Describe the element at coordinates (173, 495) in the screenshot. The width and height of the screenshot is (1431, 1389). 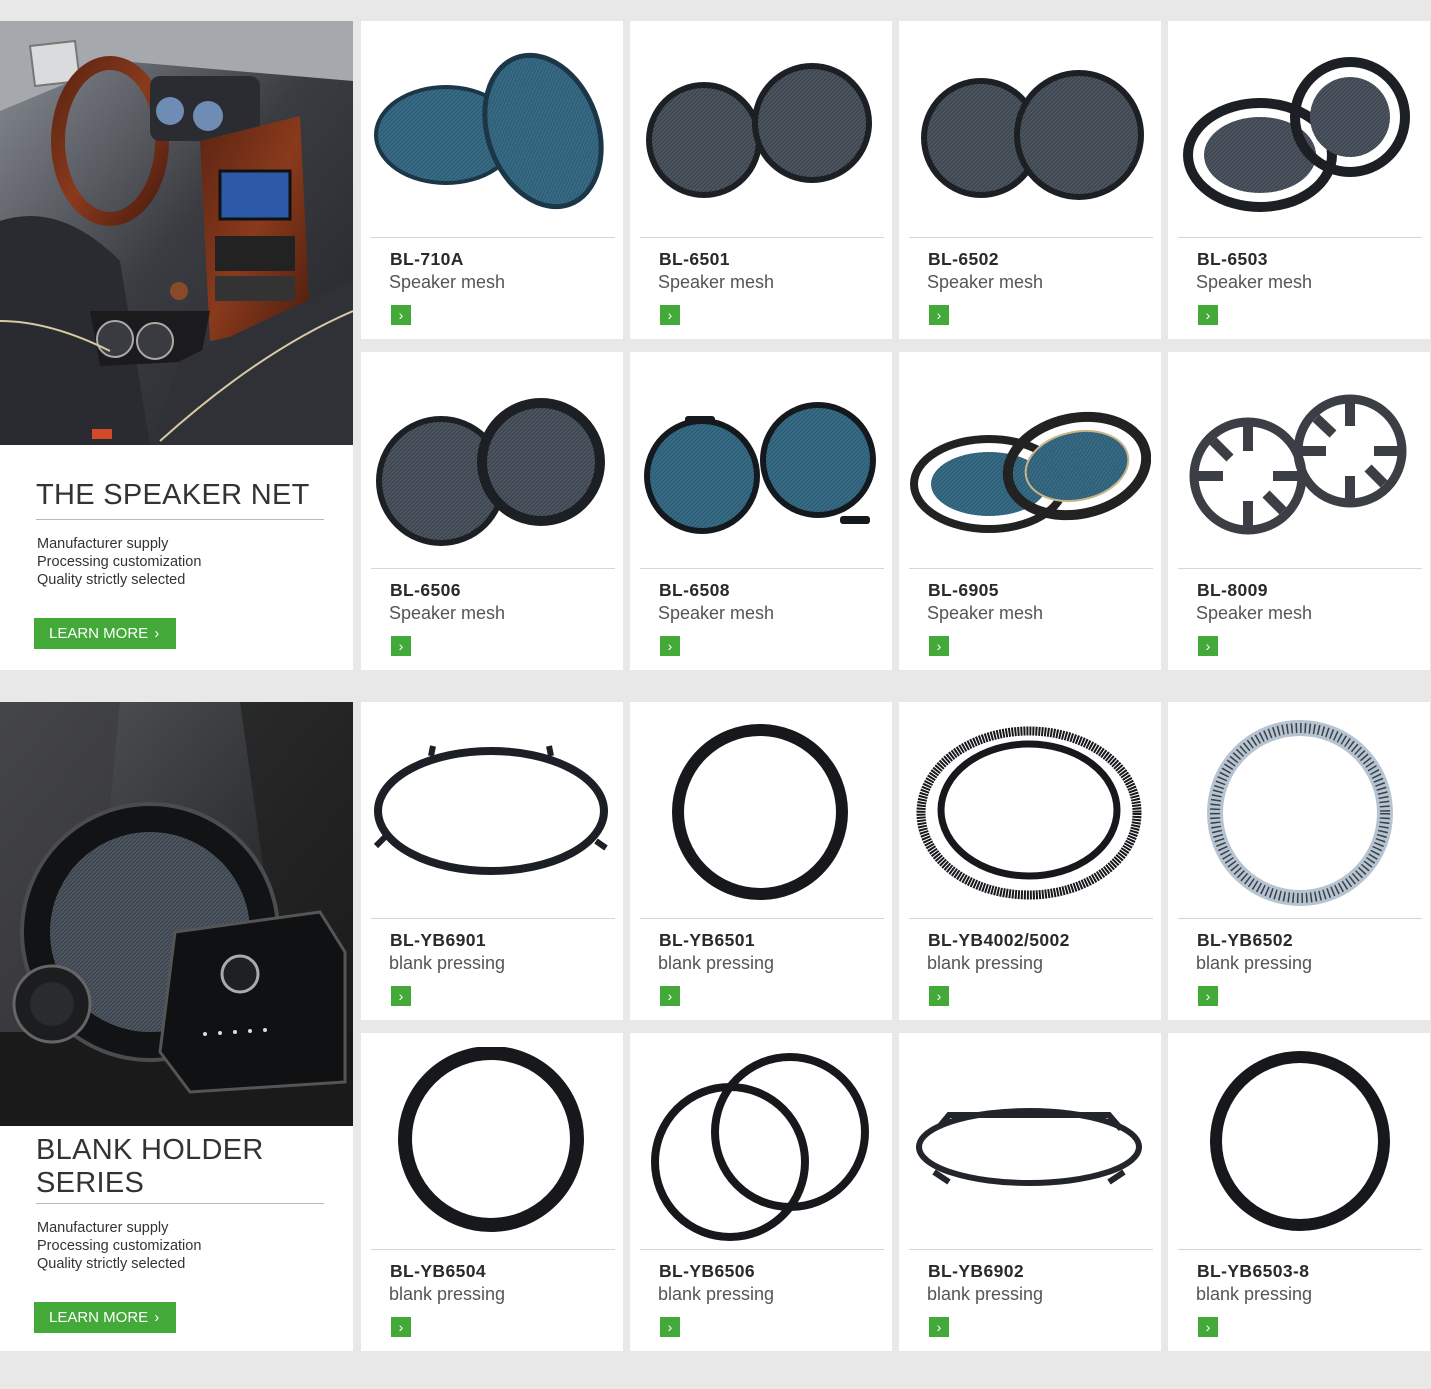
I see `section-title: THE SPEAKER NET` at that location.